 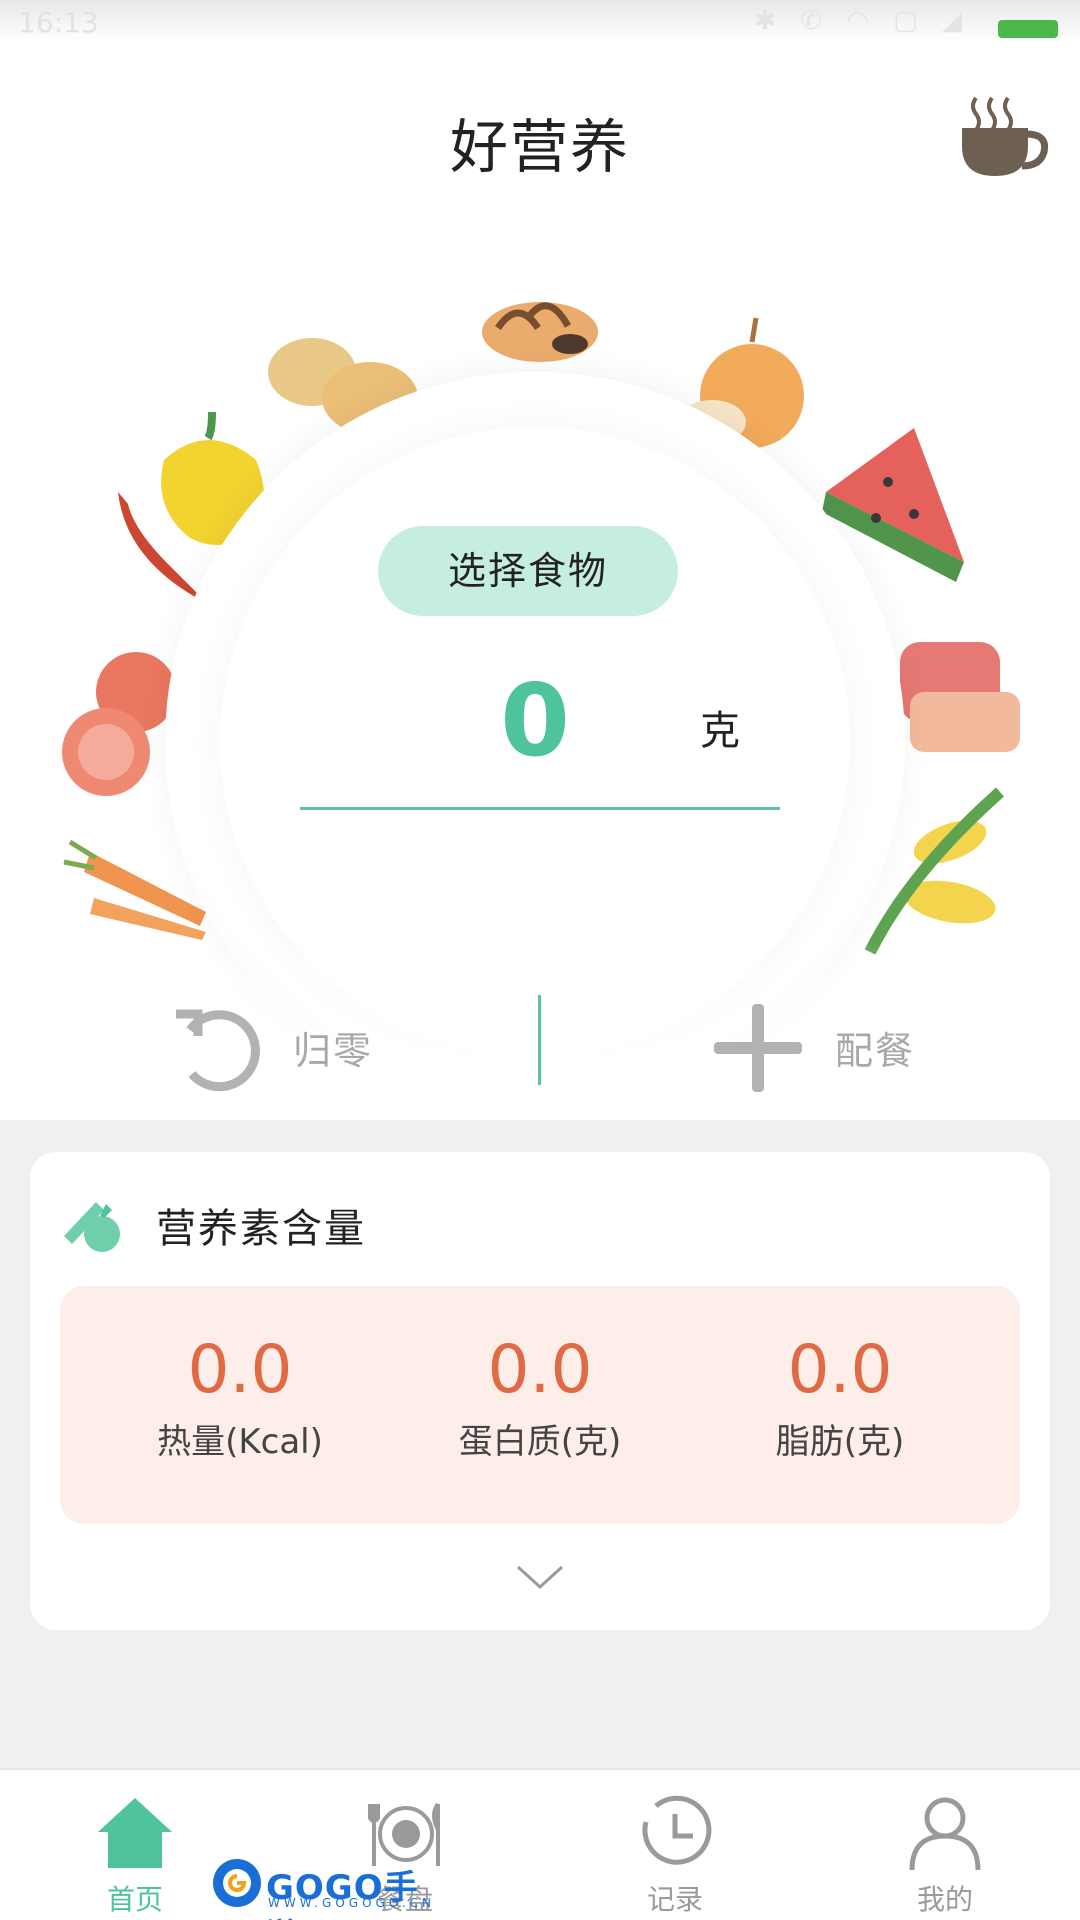 I want to click on clock-icon, so click(x=677, y=1830).